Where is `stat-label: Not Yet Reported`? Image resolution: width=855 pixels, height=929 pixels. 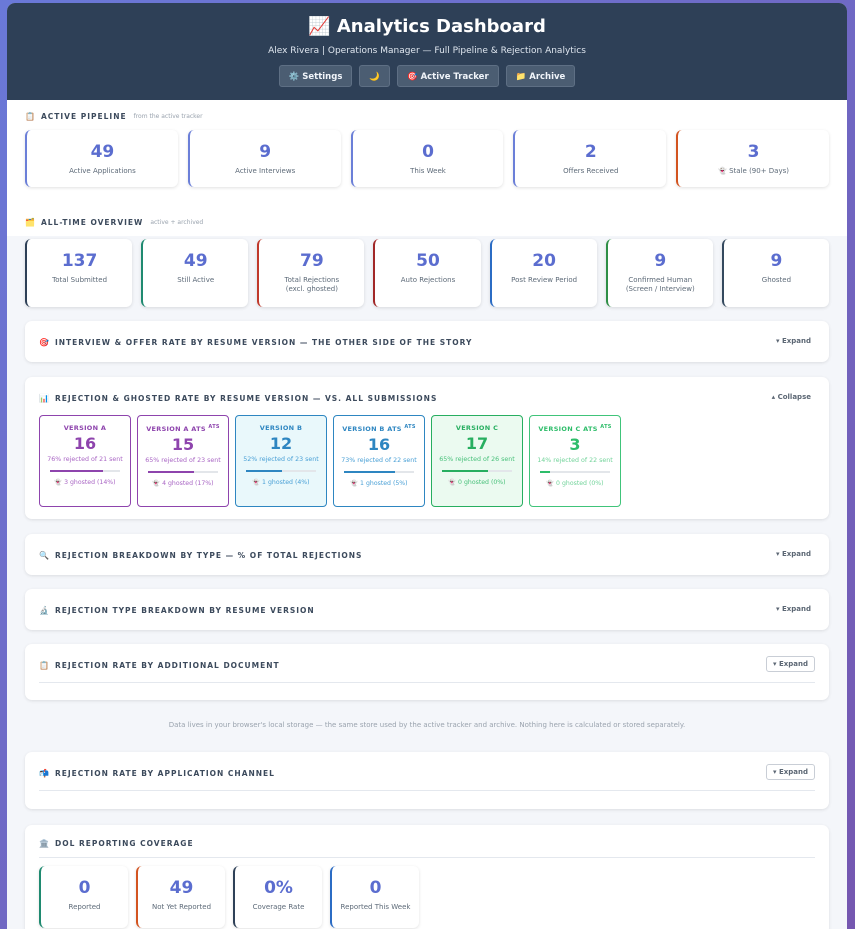 stat-label: Not Yet Reported is located at coordinates (181, 907).